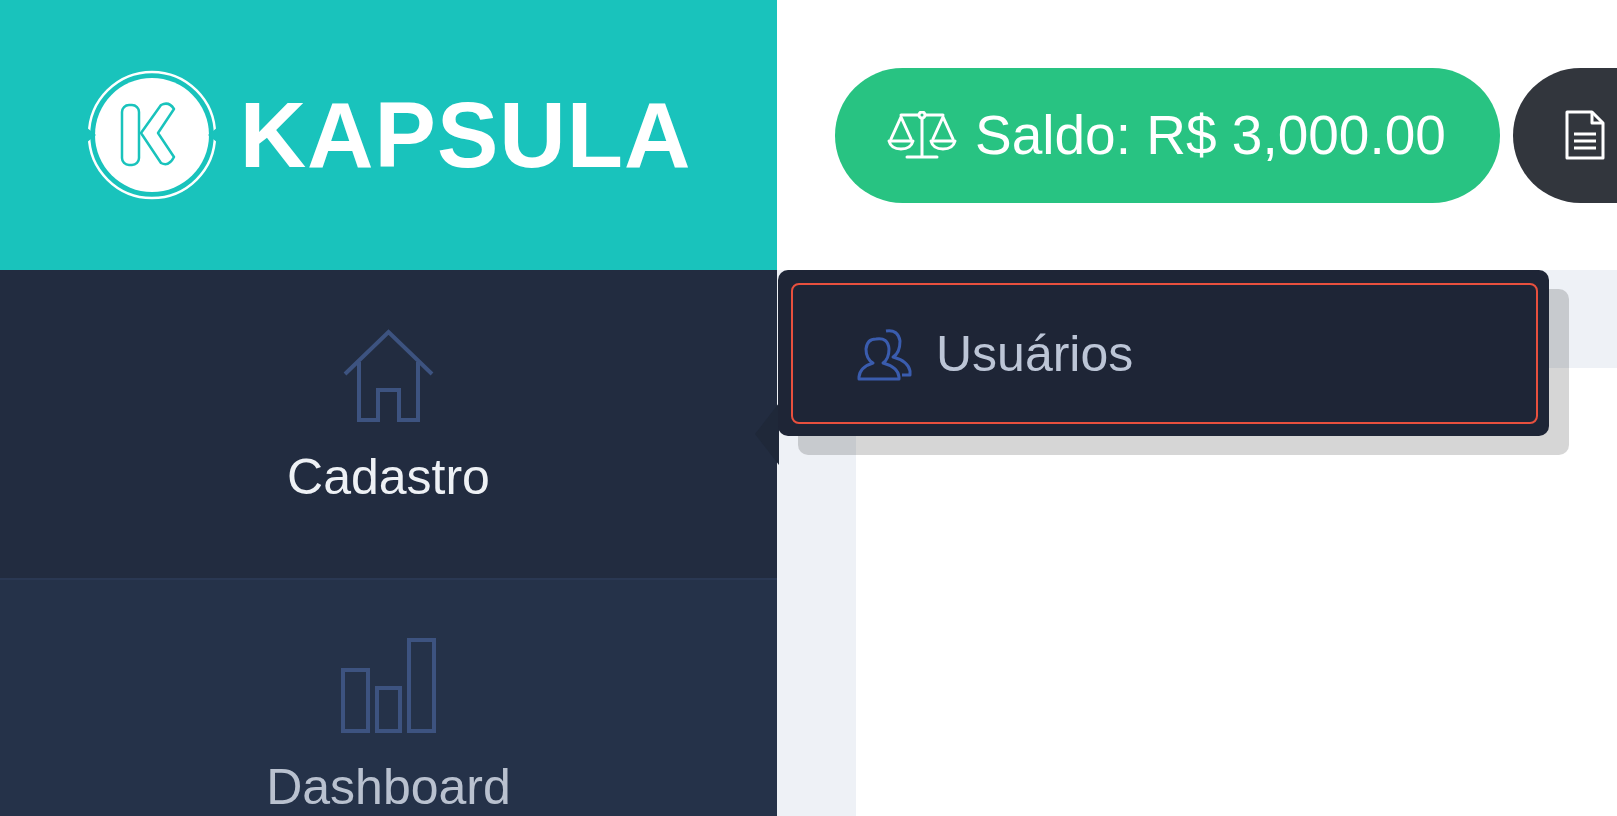  What do you see at coordinates (1164, 353) in the screenshot?
I see `menu-item: Usuários` at bounding box center [1164, 353].